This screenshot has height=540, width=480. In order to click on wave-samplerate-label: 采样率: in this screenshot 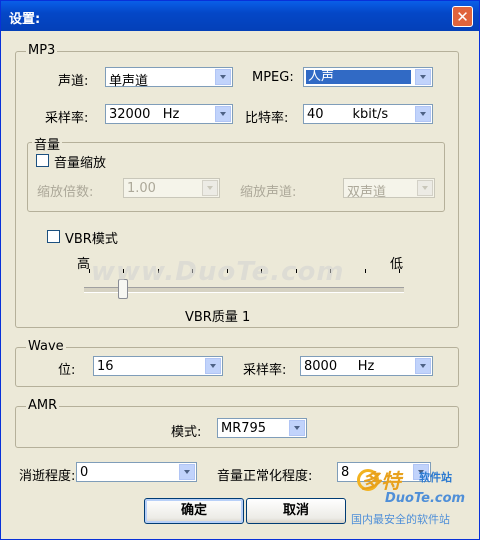, I will do `click(265, 370)`.